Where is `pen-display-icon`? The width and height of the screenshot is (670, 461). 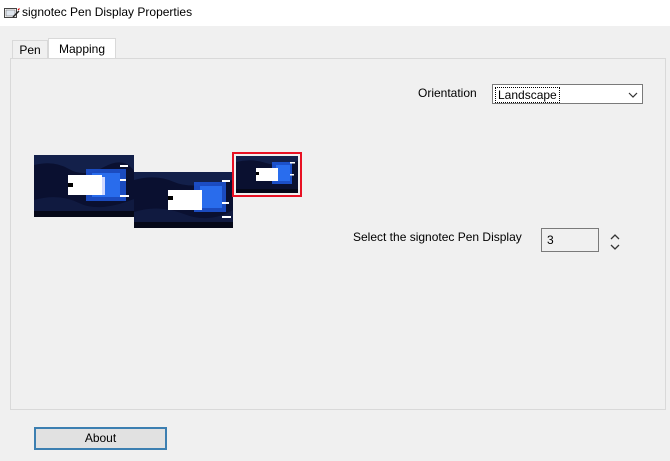 pen-display-icon is located at coordinates (12, 13).